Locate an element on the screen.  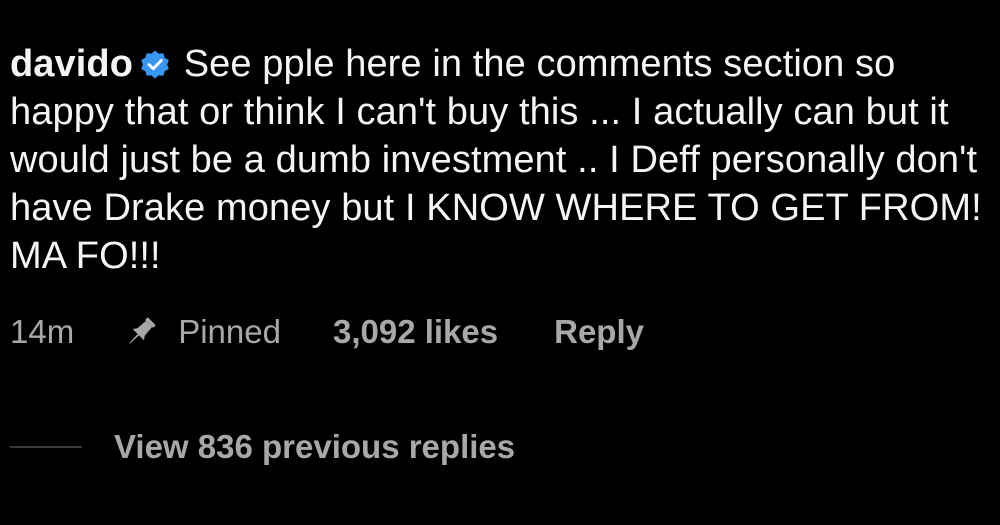
pinned-label: Pinned is located at coordinates (229, 331).